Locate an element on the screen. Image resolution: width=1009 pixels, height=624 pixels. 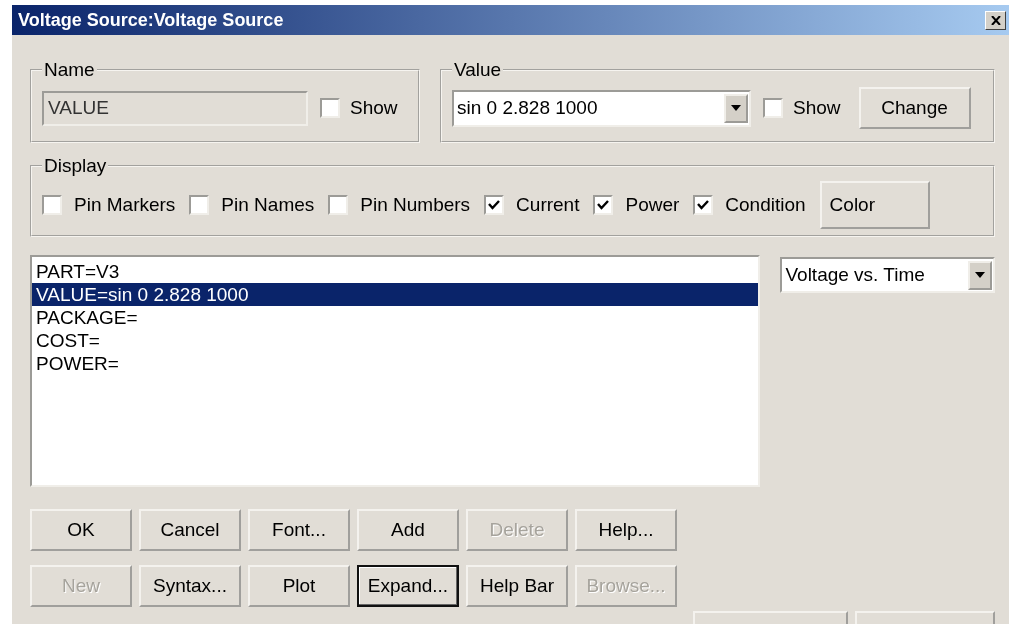
combo-value: sin 0 2.828 1000 is located at coordinates (527, 108).